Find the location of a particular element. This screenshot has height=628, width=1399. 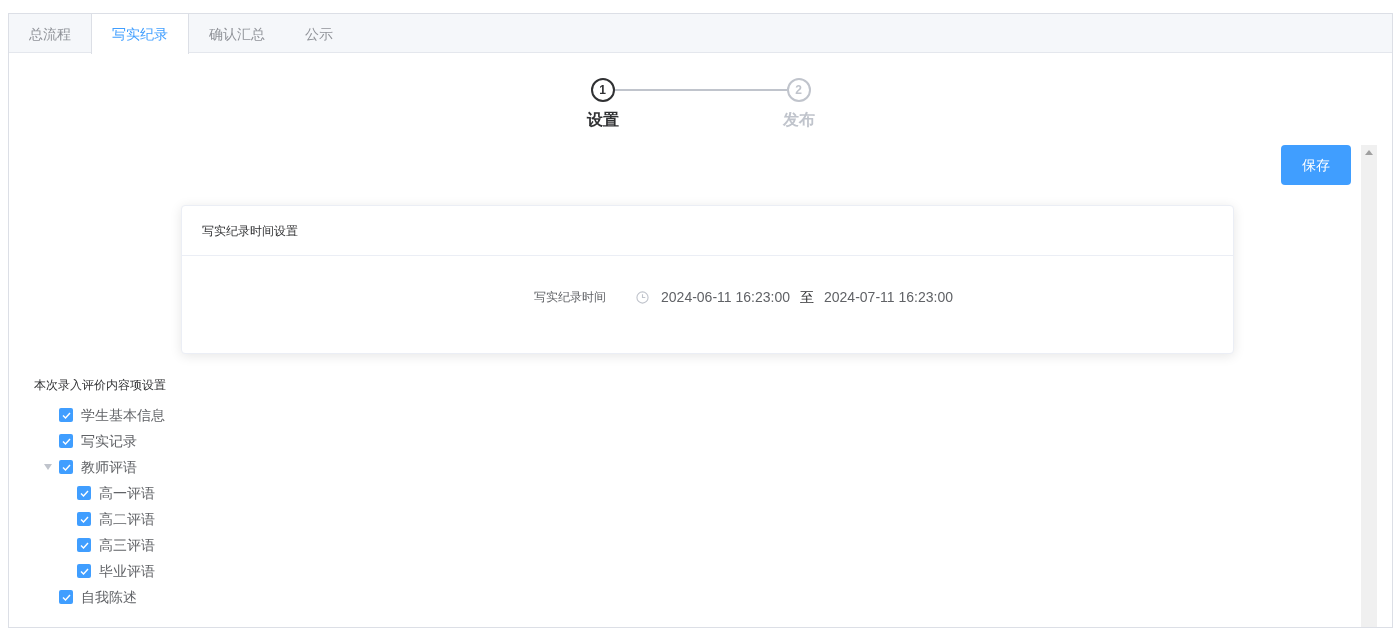

field-label: 写实纪录时间 is located at coordinates (570, 297).